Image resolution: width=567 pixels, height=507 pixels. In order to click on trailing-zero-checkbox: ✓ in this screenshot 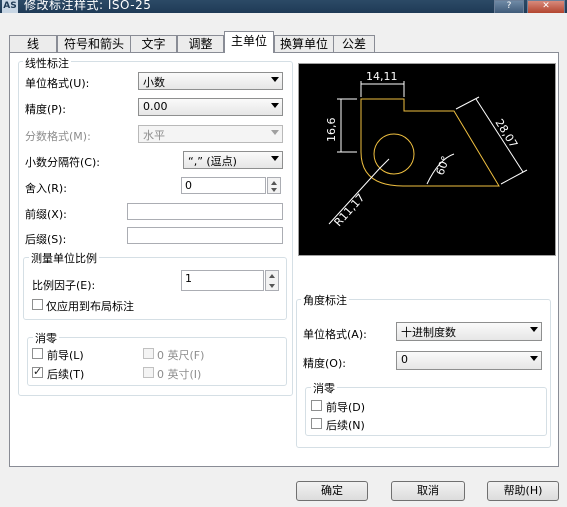, I will do `click(37, 371)`.